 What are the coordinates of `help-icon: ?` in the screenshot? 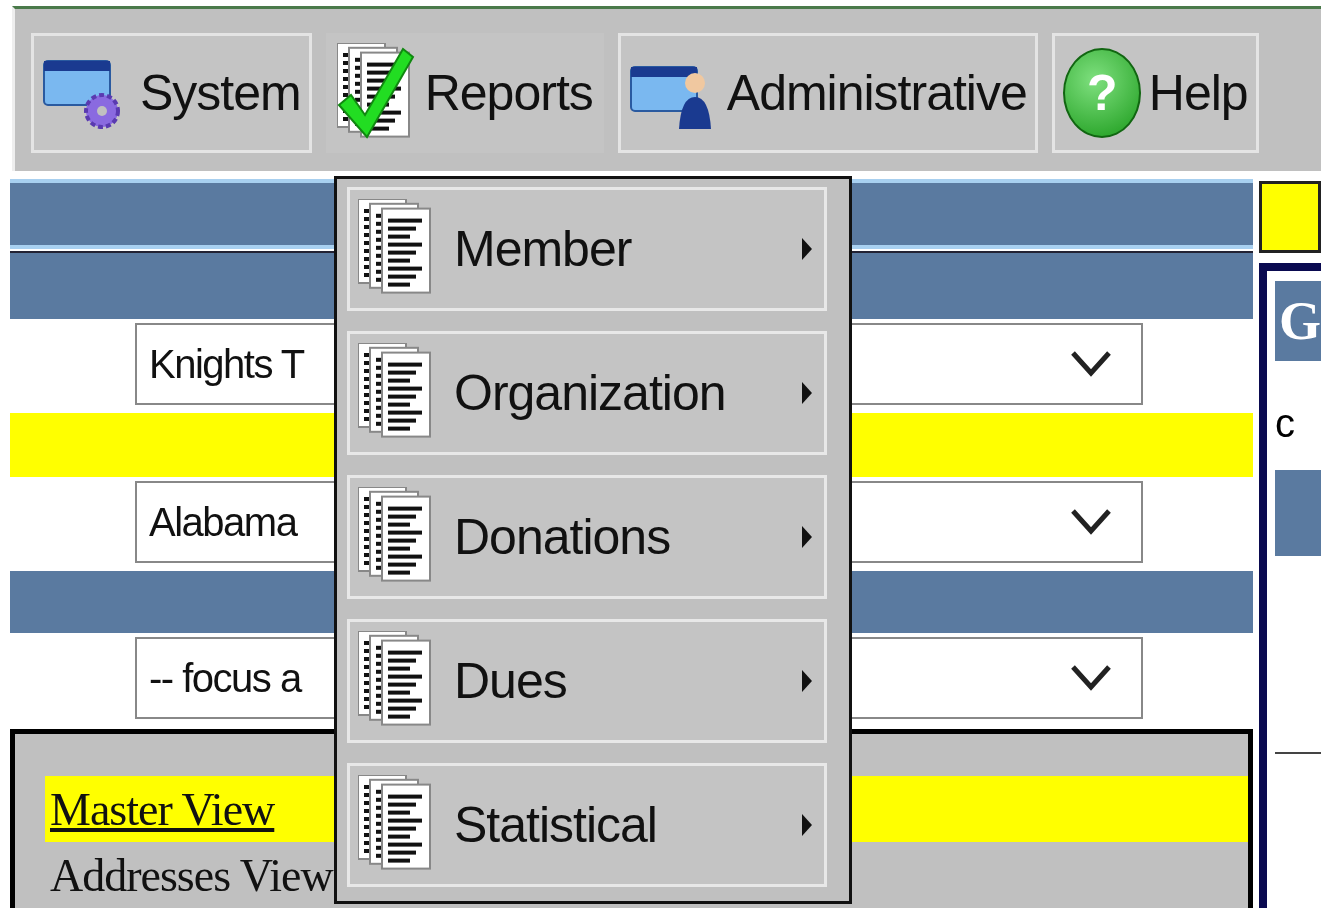 It's located at (1101, 93).